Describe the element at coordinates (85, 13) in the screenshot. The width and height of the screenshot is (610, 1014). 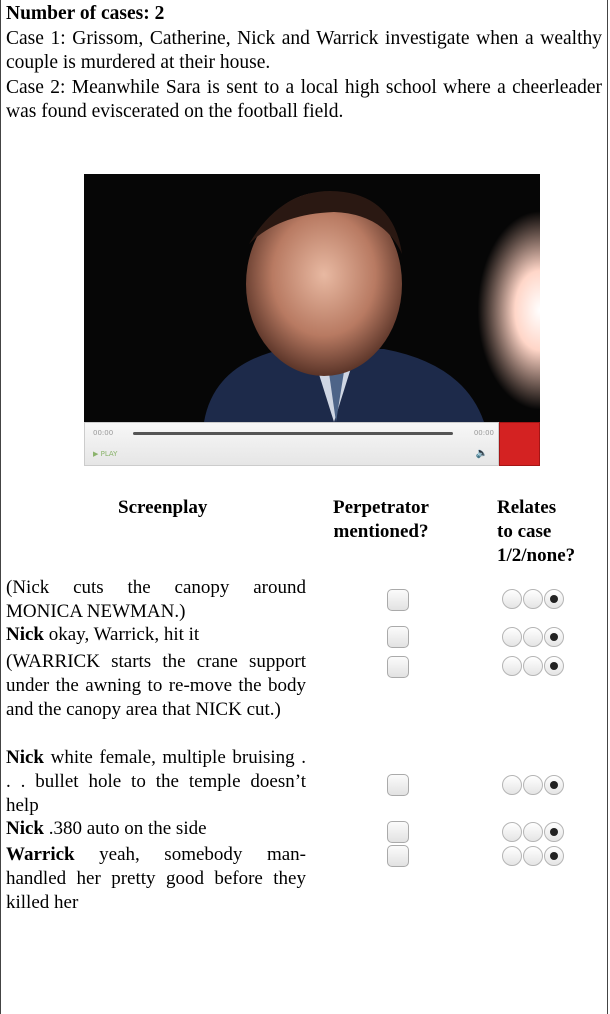
I see `case-count: Number of cases: 2` at that location.